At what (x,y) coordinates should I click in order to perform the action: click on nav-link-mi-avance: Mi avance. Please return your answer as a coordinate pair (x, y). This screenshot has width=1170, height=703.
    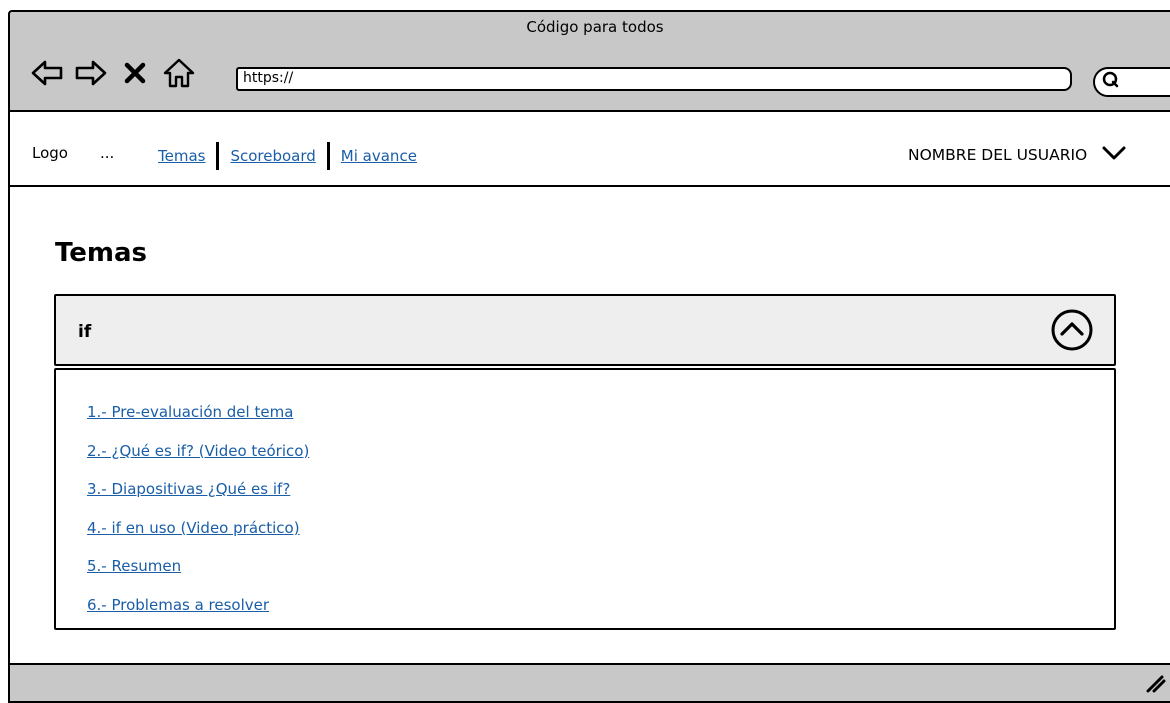
    Looking at the image, I should click on (379, 156).